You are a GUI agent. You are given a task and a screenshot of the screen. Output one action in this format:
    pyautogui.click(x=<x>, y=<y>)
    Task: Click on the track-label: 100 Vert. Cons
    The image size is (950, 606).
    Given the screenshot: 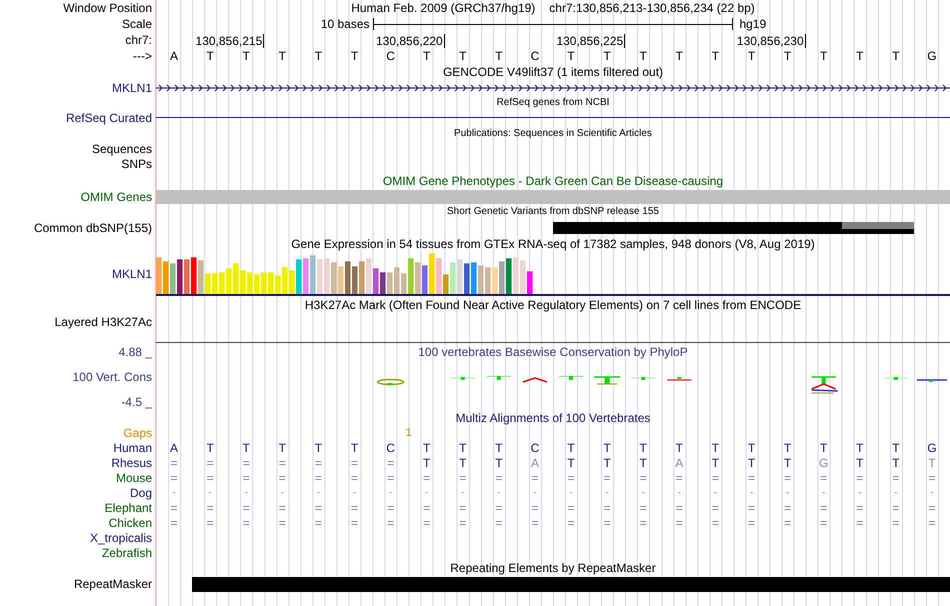 What is the action you would take?
    pyautogui.click(x=112, y=377)
    